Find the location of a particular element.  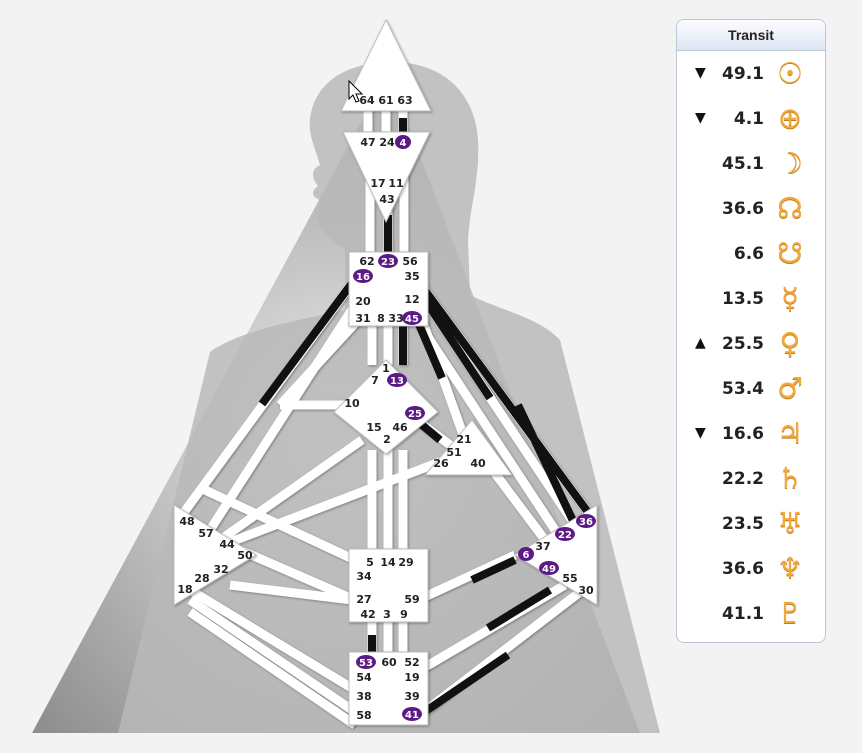

gate-label: 36 is located at coordinates (586, 522).